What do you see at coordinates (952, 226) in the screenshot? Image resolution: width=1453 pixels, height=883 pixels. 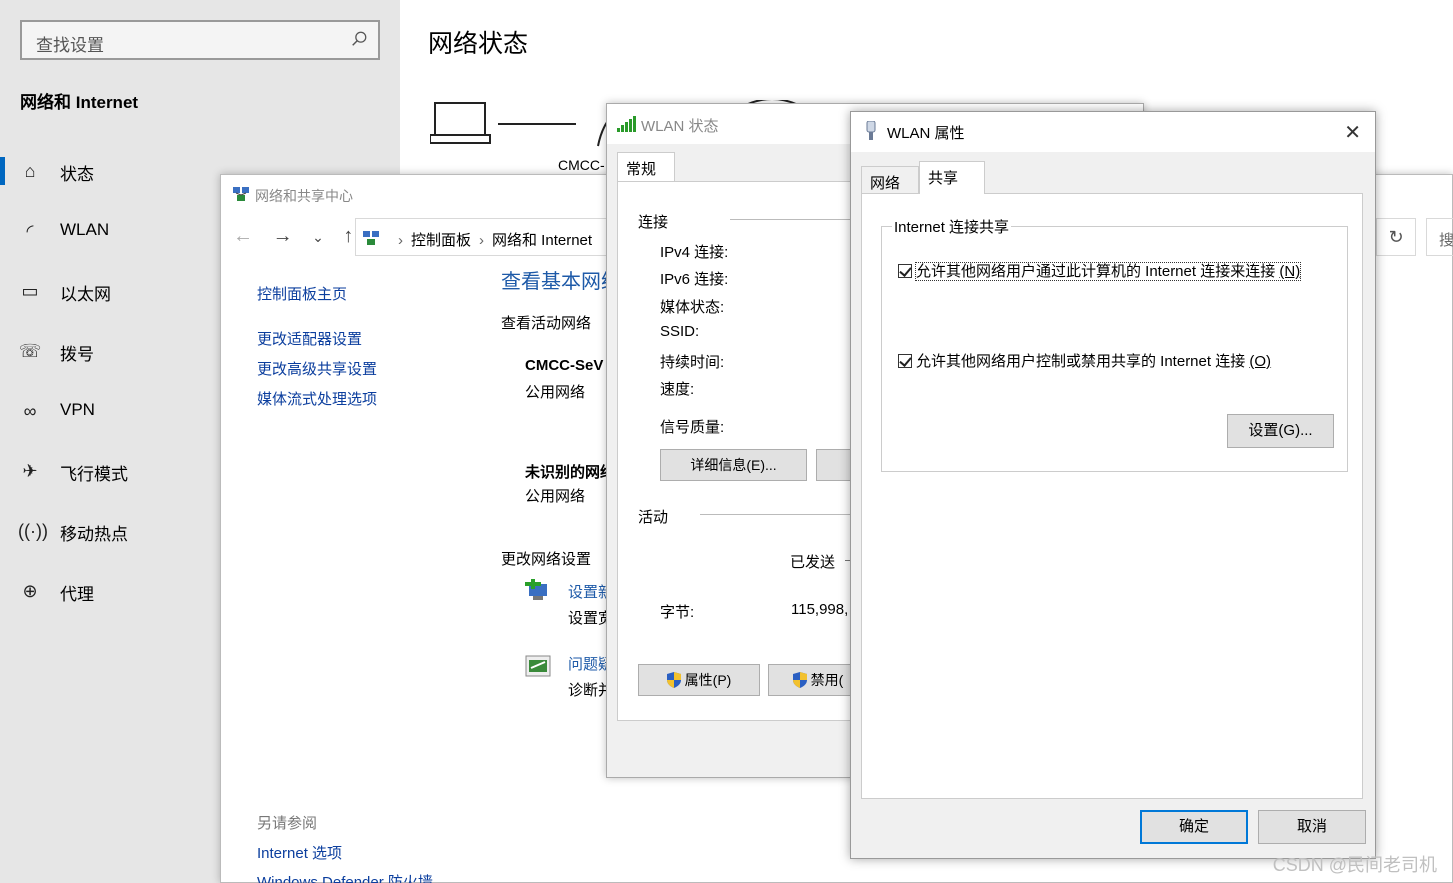 I see `ics-group-label: Internet 连接共享` at bounding box center [952, 226].